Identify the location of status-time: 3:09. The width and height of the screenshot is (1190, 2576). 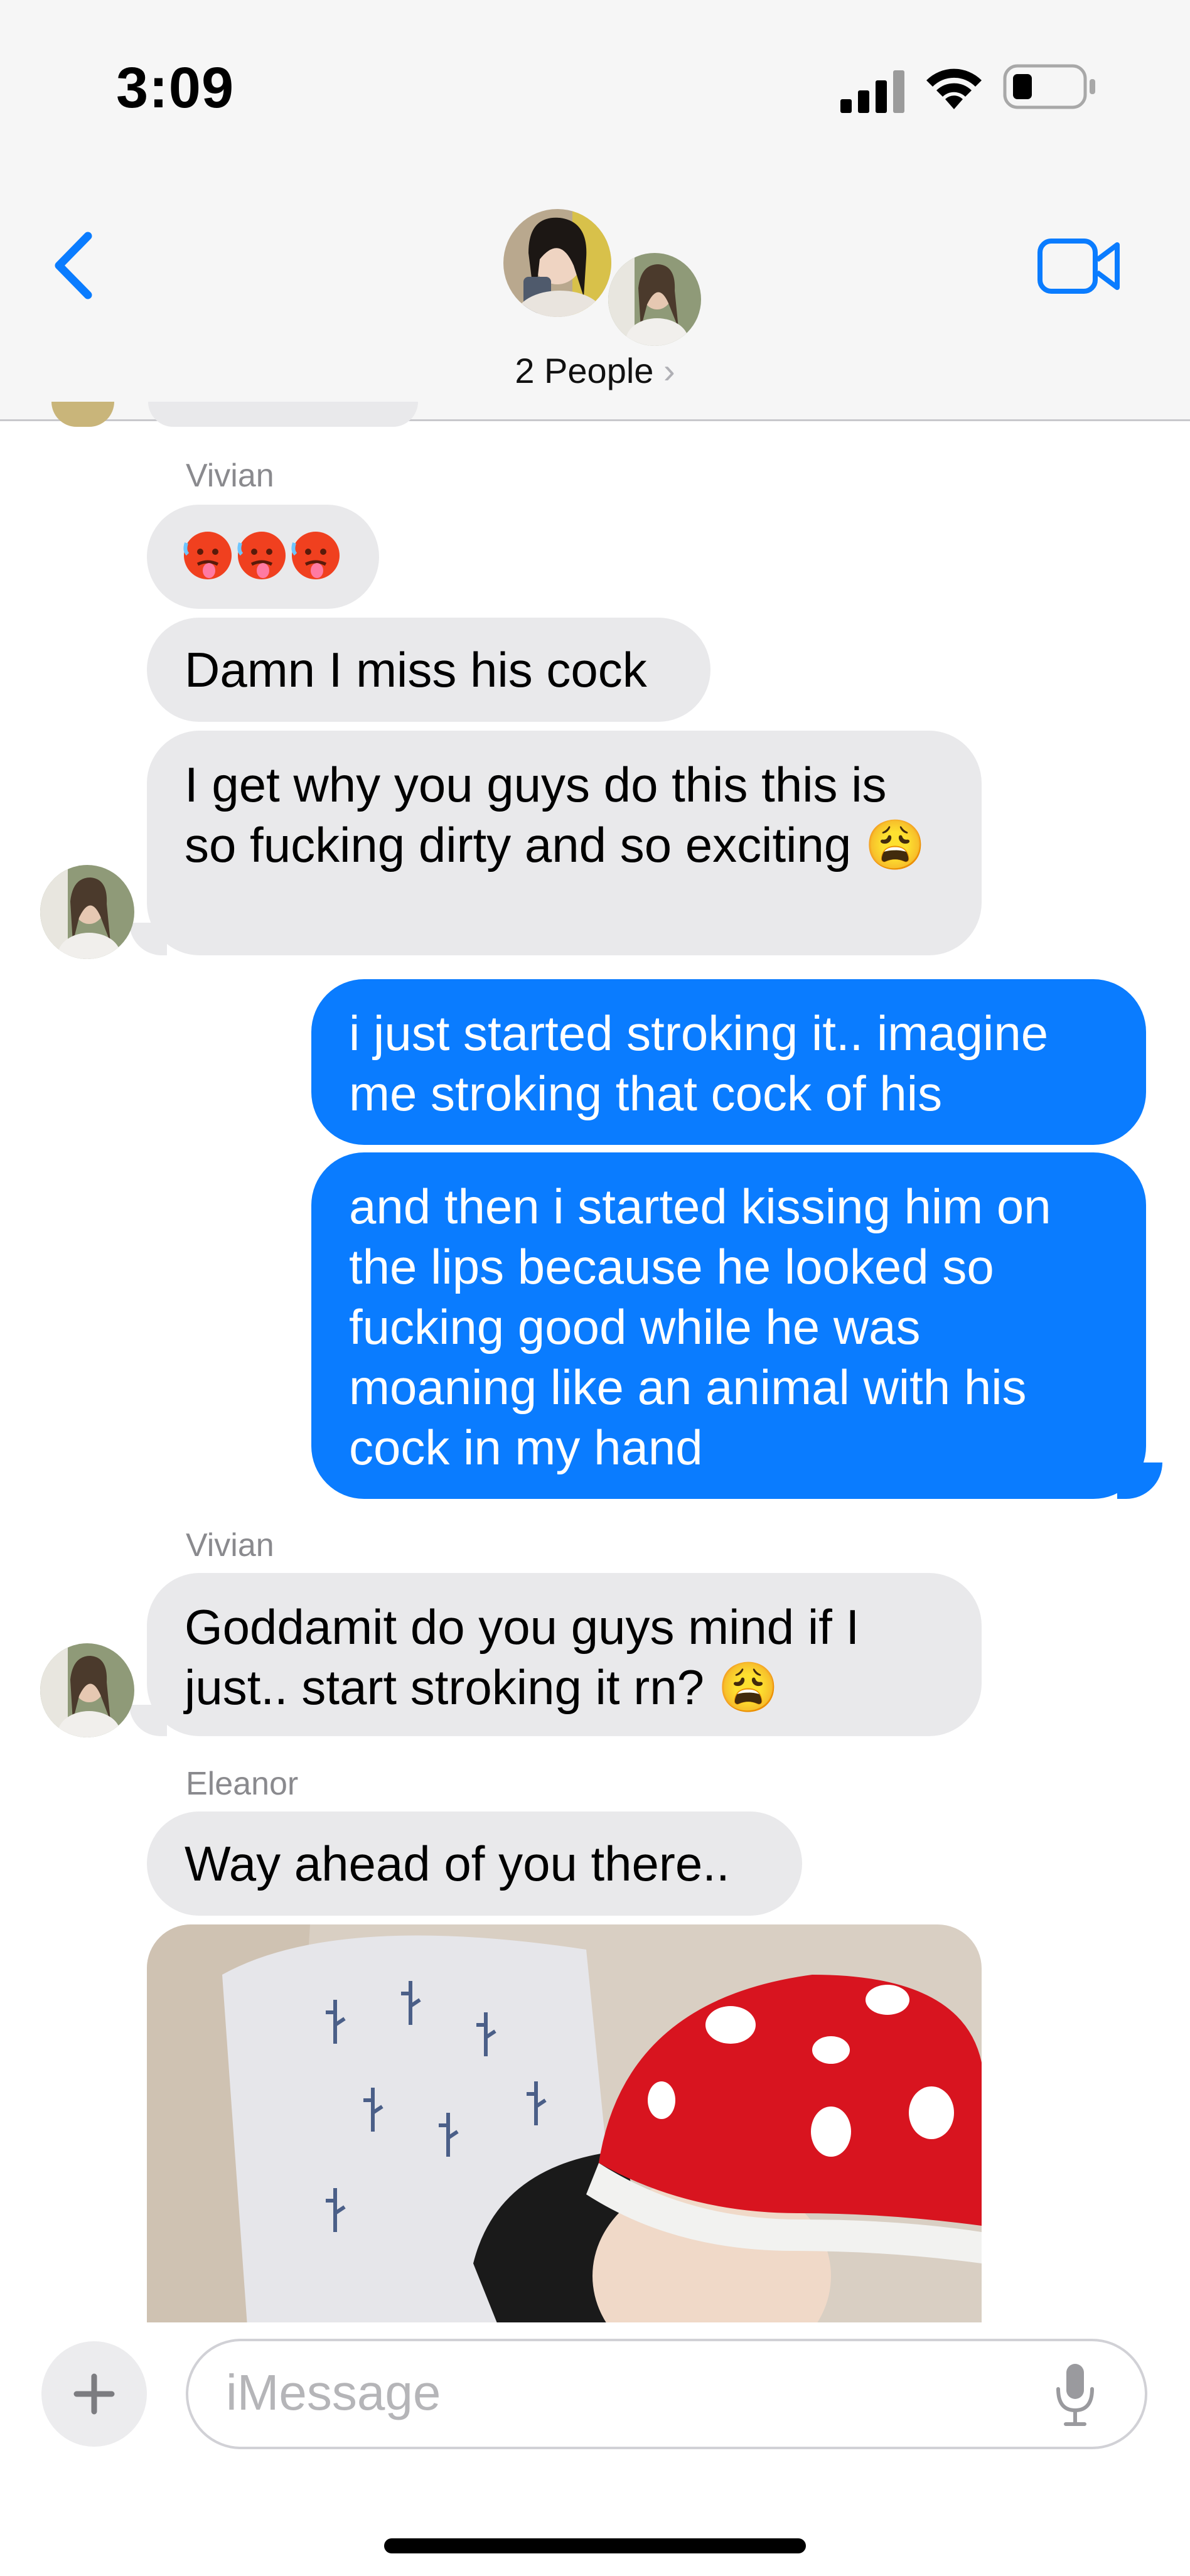
(175, 88).